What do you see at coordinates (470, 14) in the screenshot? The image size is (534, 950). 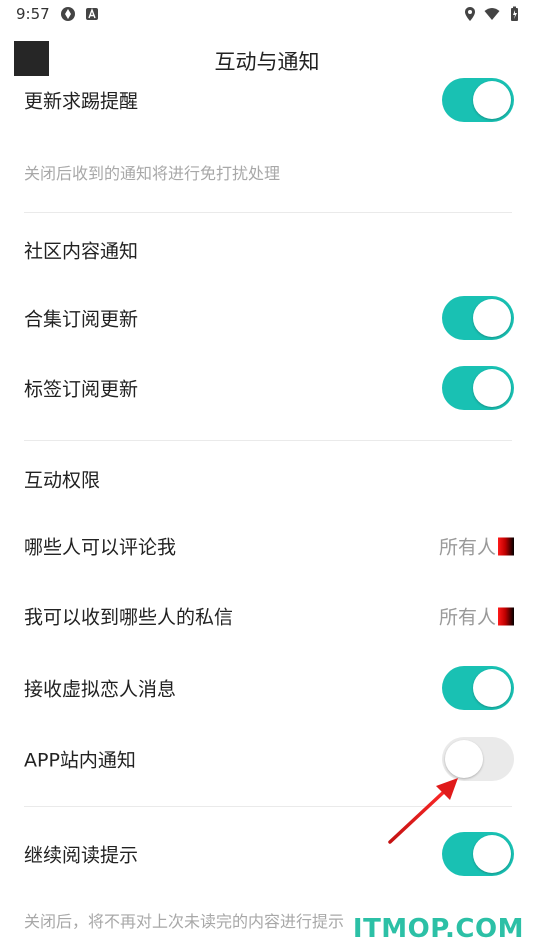 I see `location-icon` at bounding box center [470, 14].